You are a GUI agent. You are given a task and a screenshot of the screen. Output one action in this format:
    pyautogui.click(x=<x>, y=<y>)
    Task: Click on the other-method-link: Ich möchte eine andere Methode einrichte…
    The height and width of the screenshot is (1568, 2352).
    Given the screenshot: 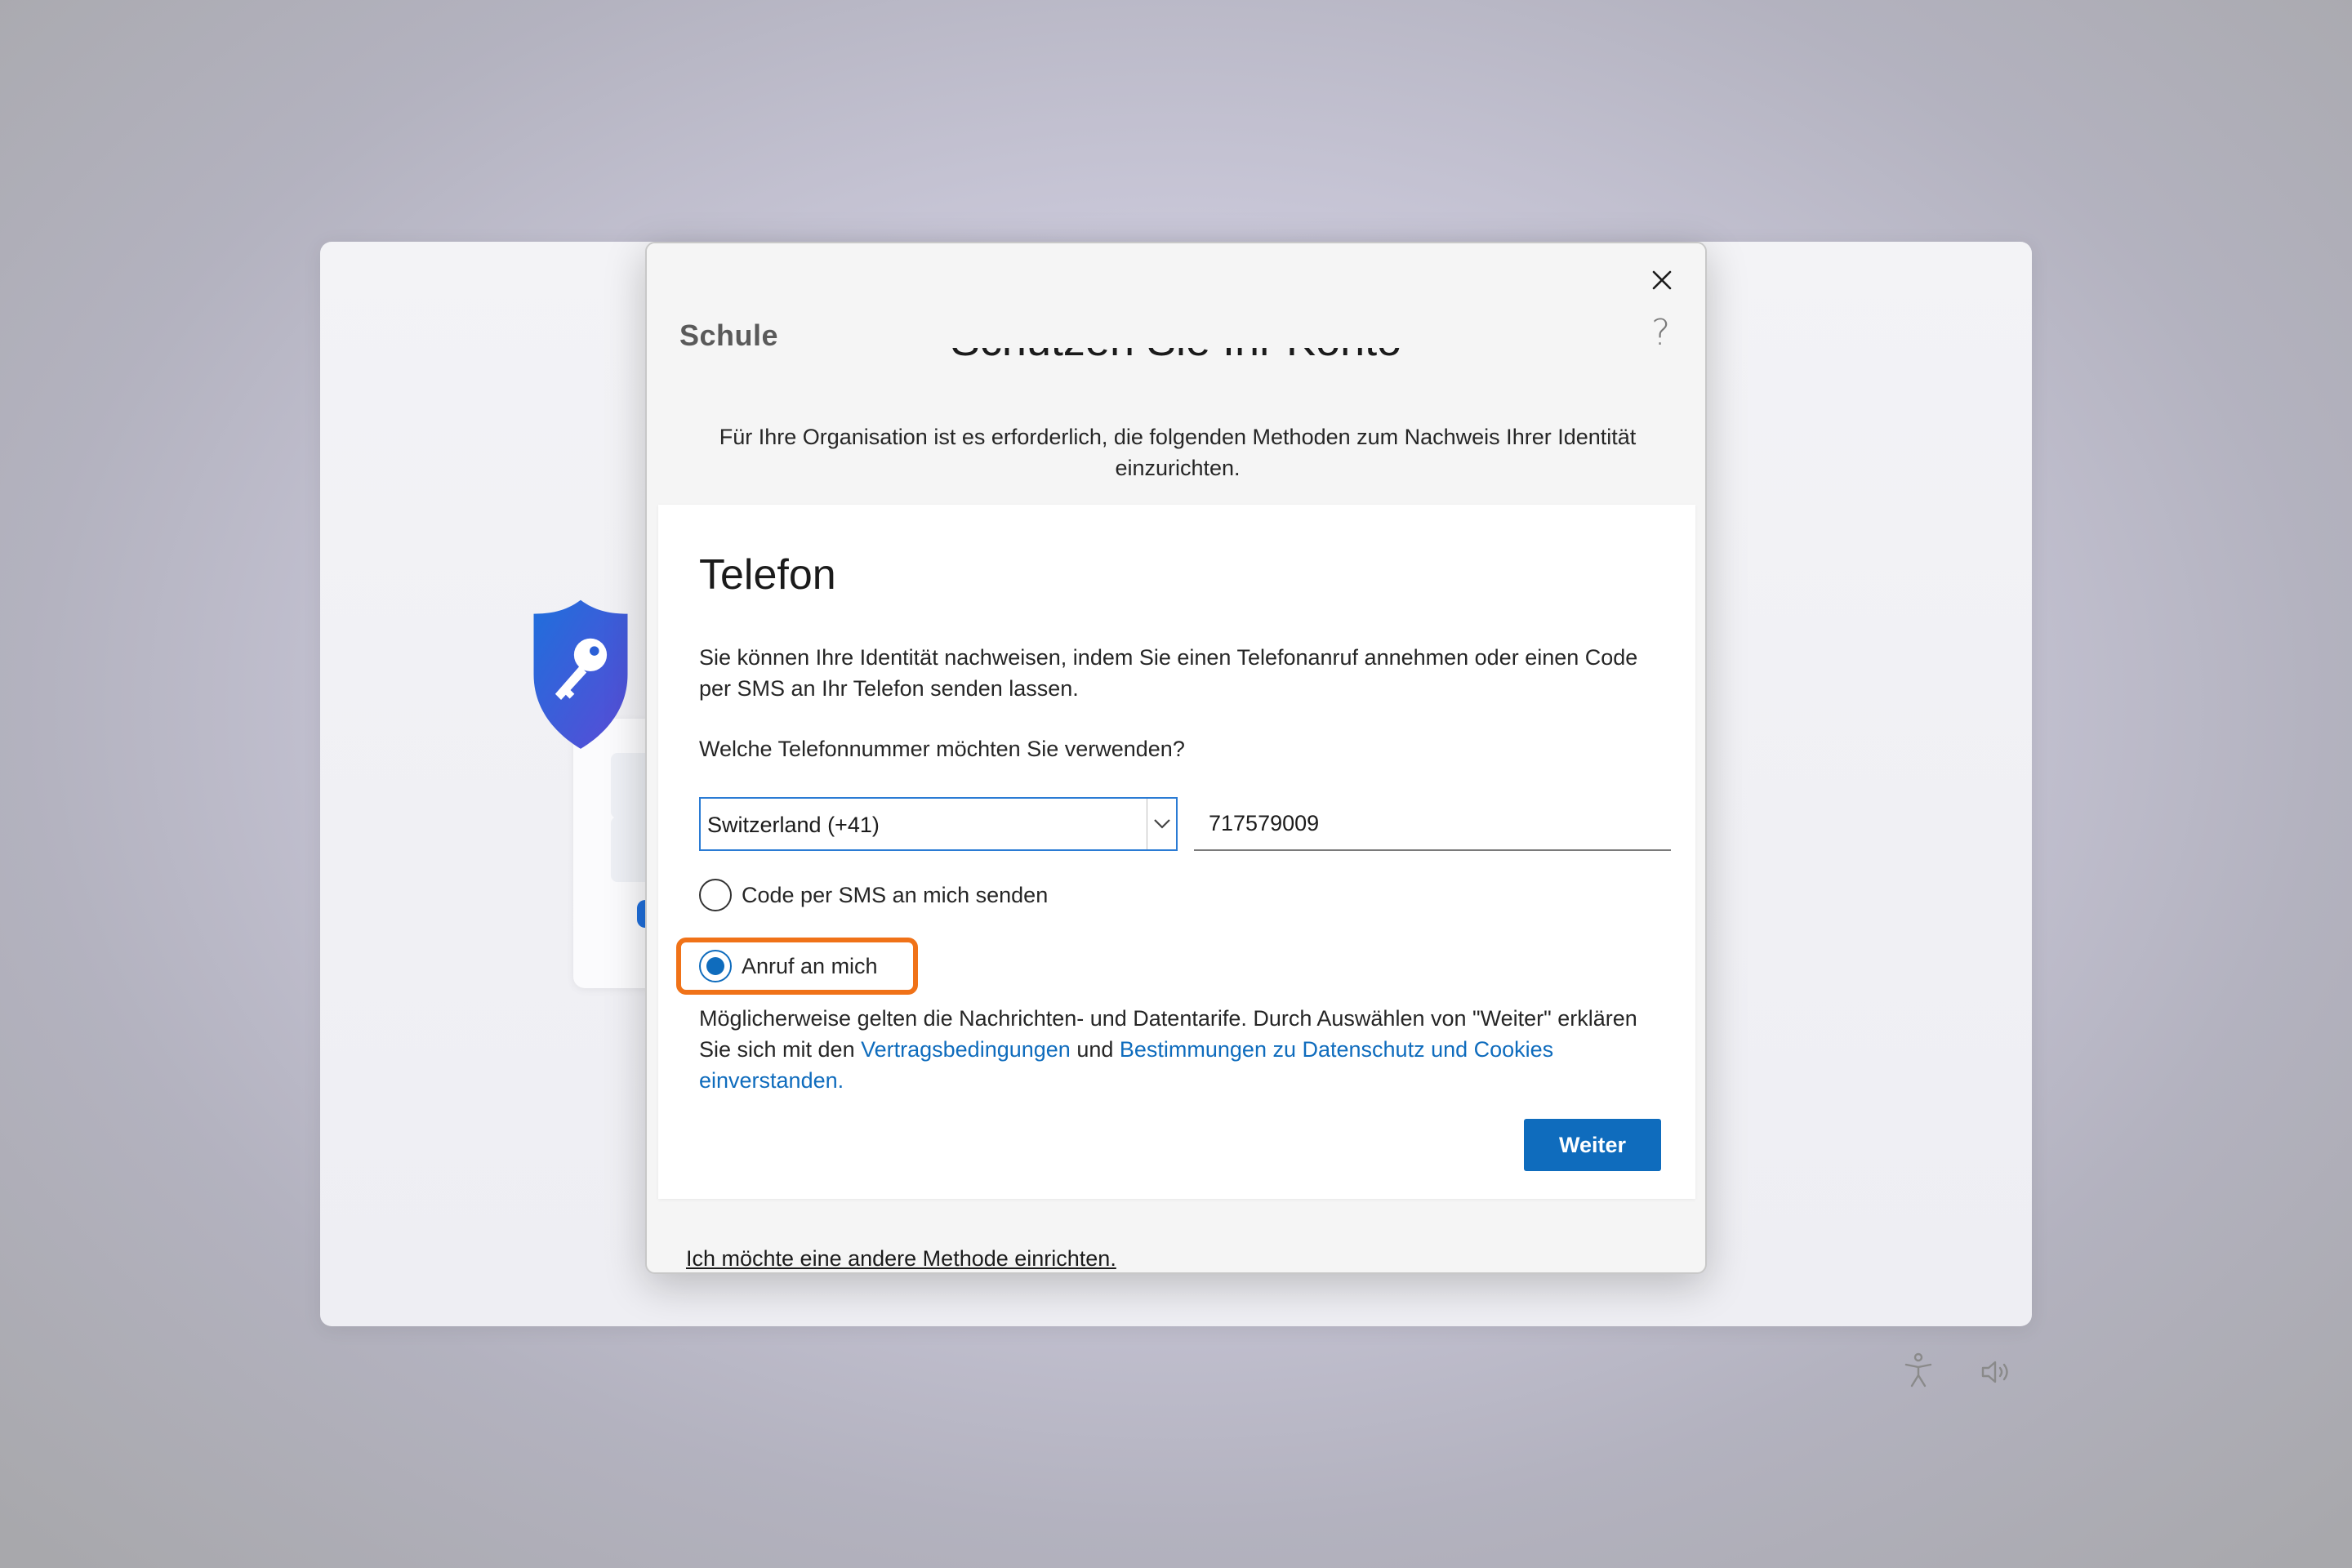 What is the action you would take?
    pyautogui.click(x=901, y=1259)
    